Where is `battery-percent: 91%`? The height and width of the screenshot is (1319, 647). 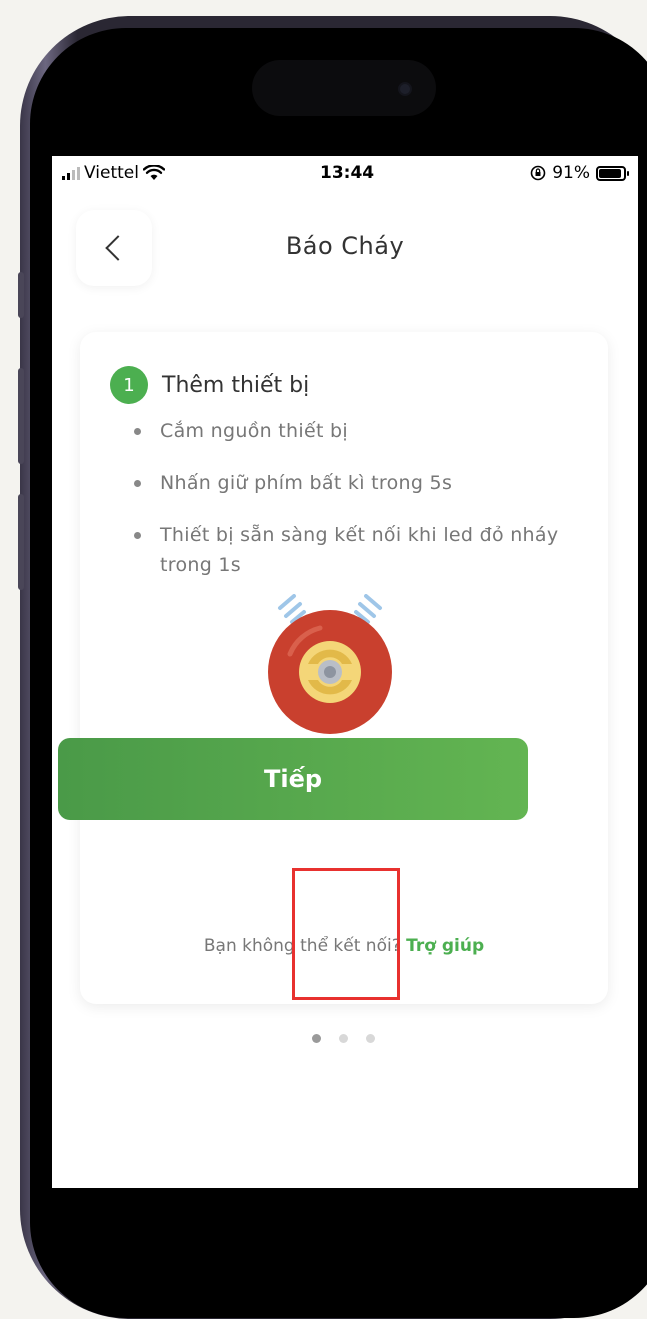 battery-percent: 91% is located at coordinates (571, 173).